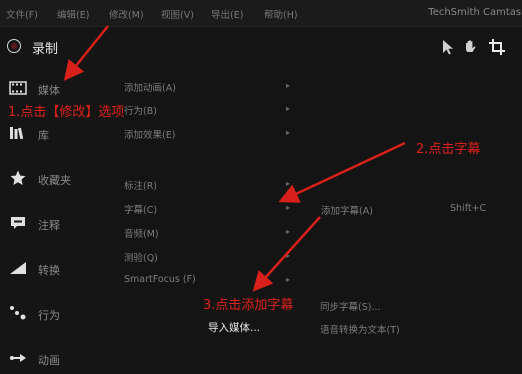  I want to click on arrow-step1, so click(86, 53).